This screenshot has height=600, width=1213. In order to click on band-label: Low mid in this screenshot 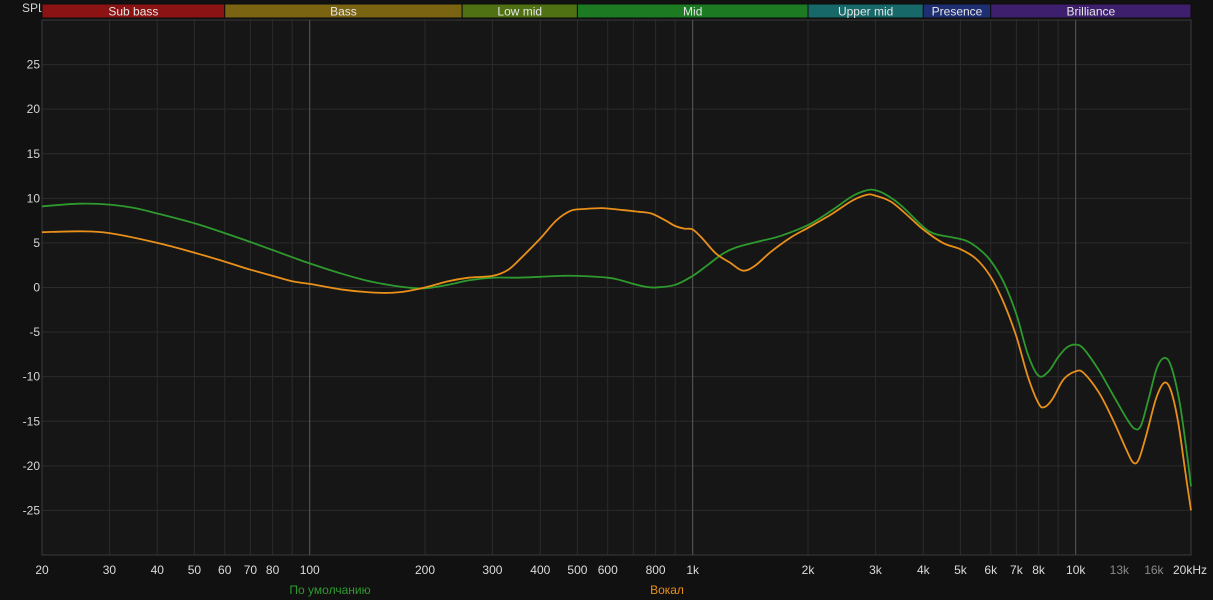, I will do `click(519, 12)`.